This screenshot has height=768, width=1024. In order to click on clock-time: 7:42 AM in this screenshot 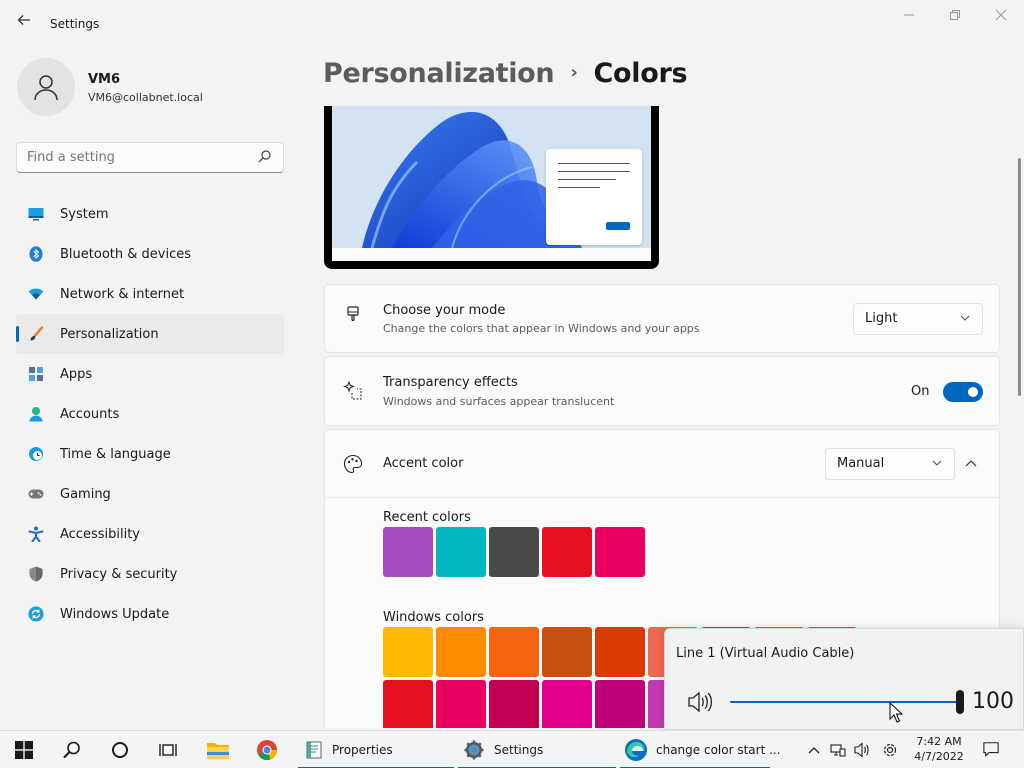, I will do `click(939, 741)`.